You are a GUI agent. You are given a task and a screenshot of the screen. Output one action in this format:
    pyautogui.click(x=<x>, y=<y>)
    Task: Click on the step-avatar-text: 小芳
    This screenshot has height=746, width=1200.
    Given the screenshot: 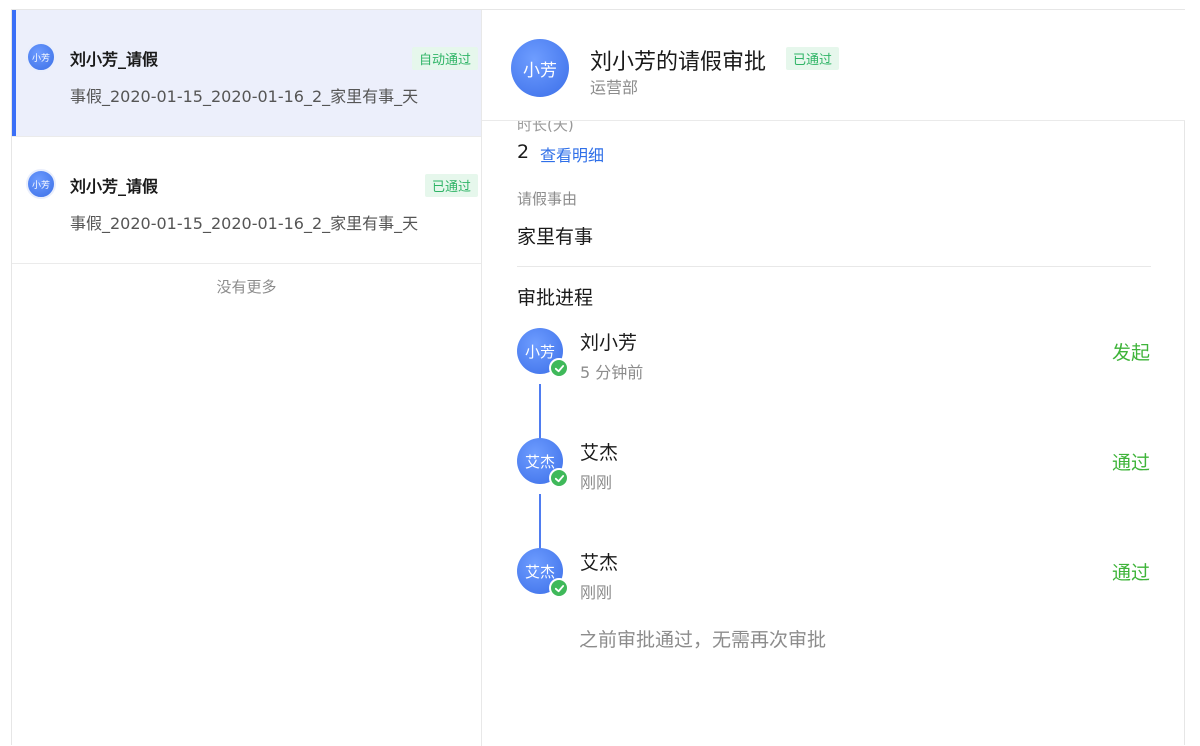 What is the action you would take?
    pyautogui.click(x=539, y=351)
    